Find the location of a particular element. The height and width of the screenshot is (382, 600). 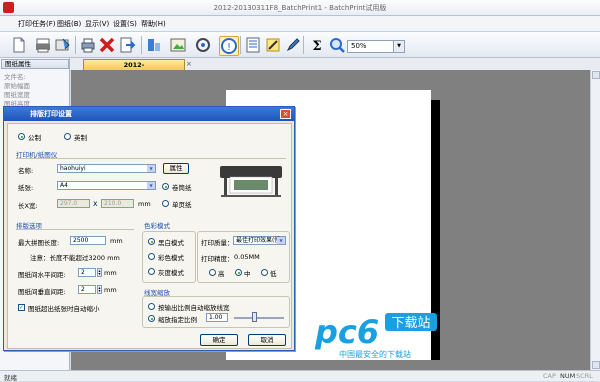

panel-title: 图纸属性 is located at coordinates (35, 64).